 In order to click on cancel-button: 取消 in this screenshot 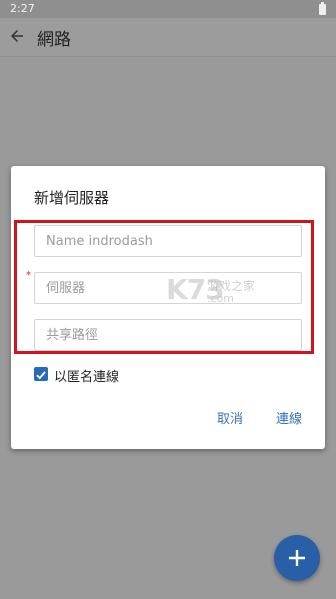, I will do `click(230, 417)`.